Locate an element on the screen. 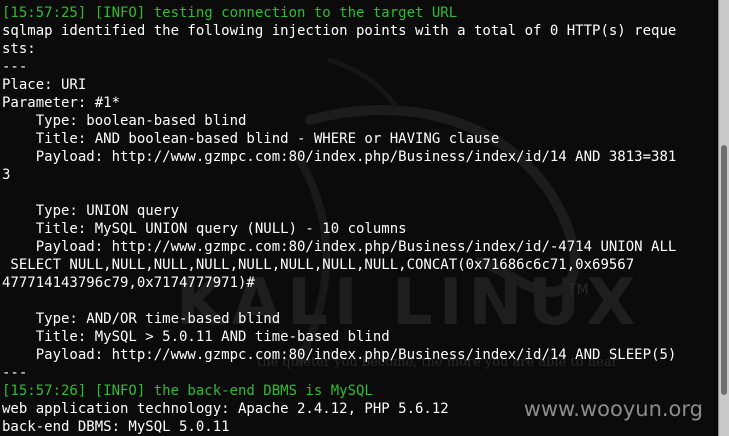 Image resolution: width=729 pixels, height=436 pixels. watermark: www.wooyun.org is located at coordinates (613, 409).